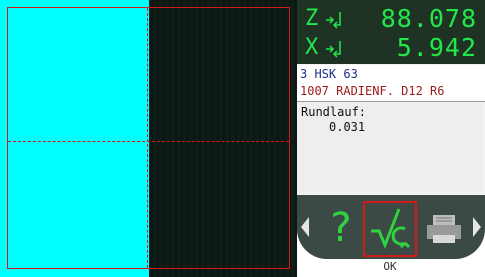 This screenshot has height=277, width=485. What do you see at coordinates (347, 127) in the screenshot?
I see `result-value: 0.031` at bounding box center [347, 127].